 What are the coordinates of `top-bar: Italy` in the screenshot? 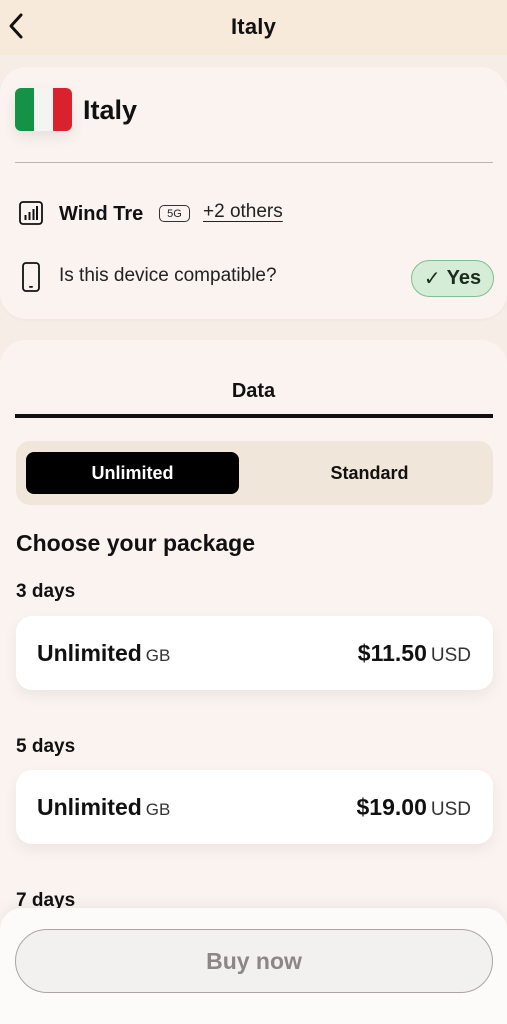 It's located at (253, 27).